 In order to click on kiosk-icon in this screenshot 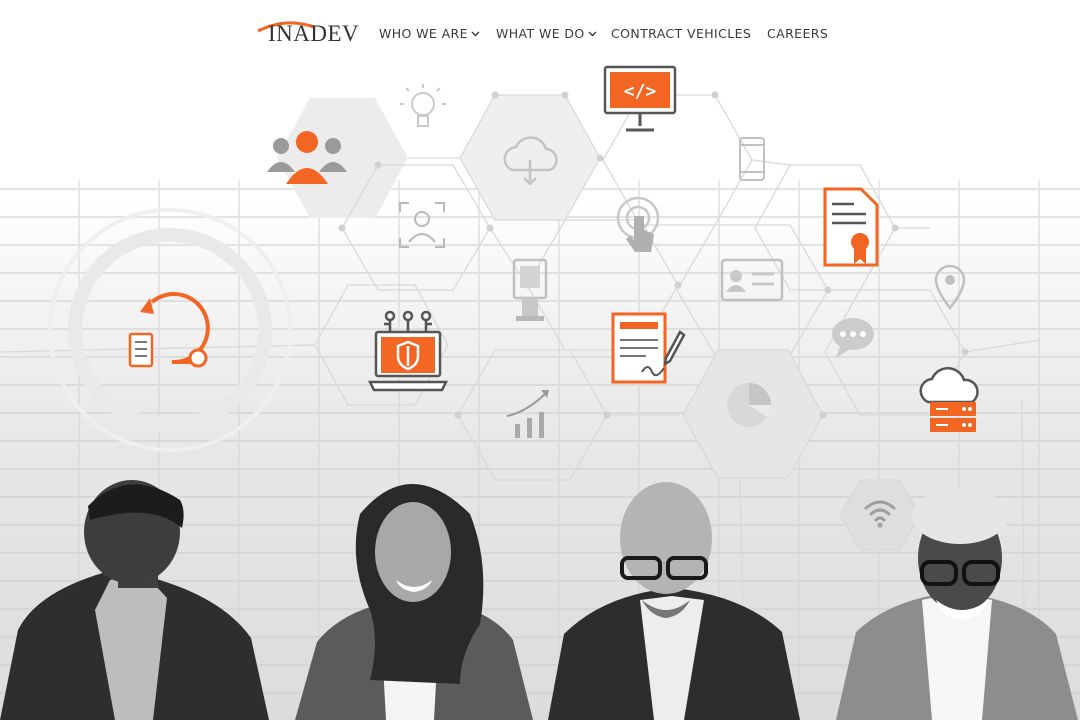, I will do `click(530, 289)`.